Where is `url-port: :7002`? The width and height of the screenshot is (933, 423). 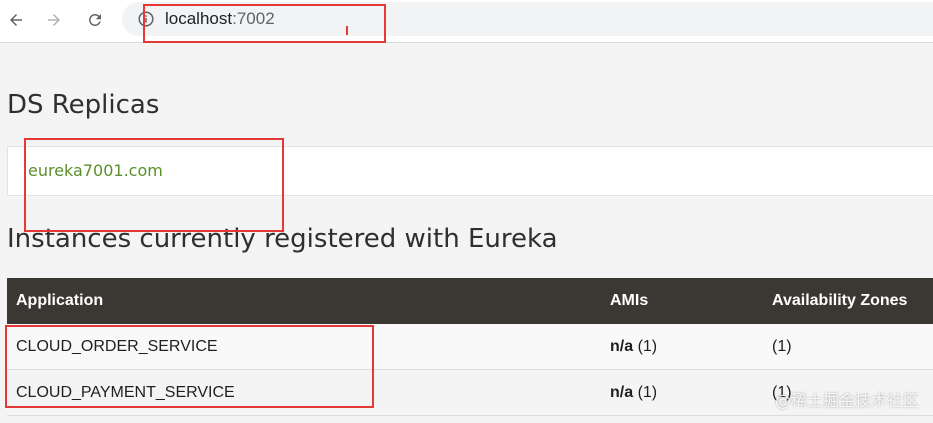 url-port: :7002 is located at coordinates (253, 18).